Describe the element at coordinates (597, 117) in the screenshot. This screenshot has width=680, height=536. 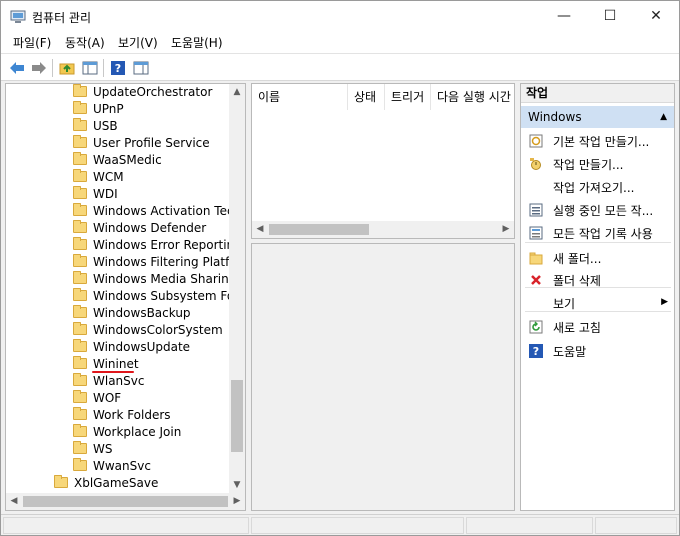
I see `actions-section-windows: Windows ▲` at that location.